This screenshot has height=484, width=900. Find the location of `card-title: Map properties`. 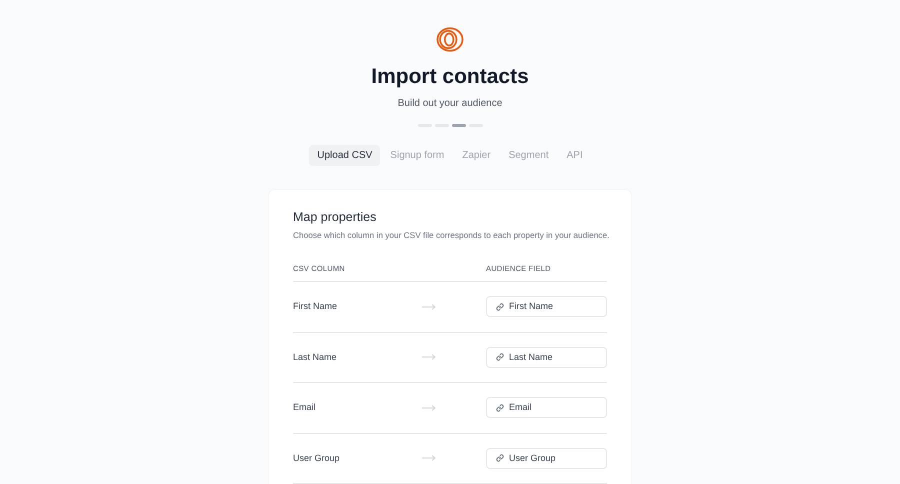

card-title: Map properties is located at coordinates (335, 217).